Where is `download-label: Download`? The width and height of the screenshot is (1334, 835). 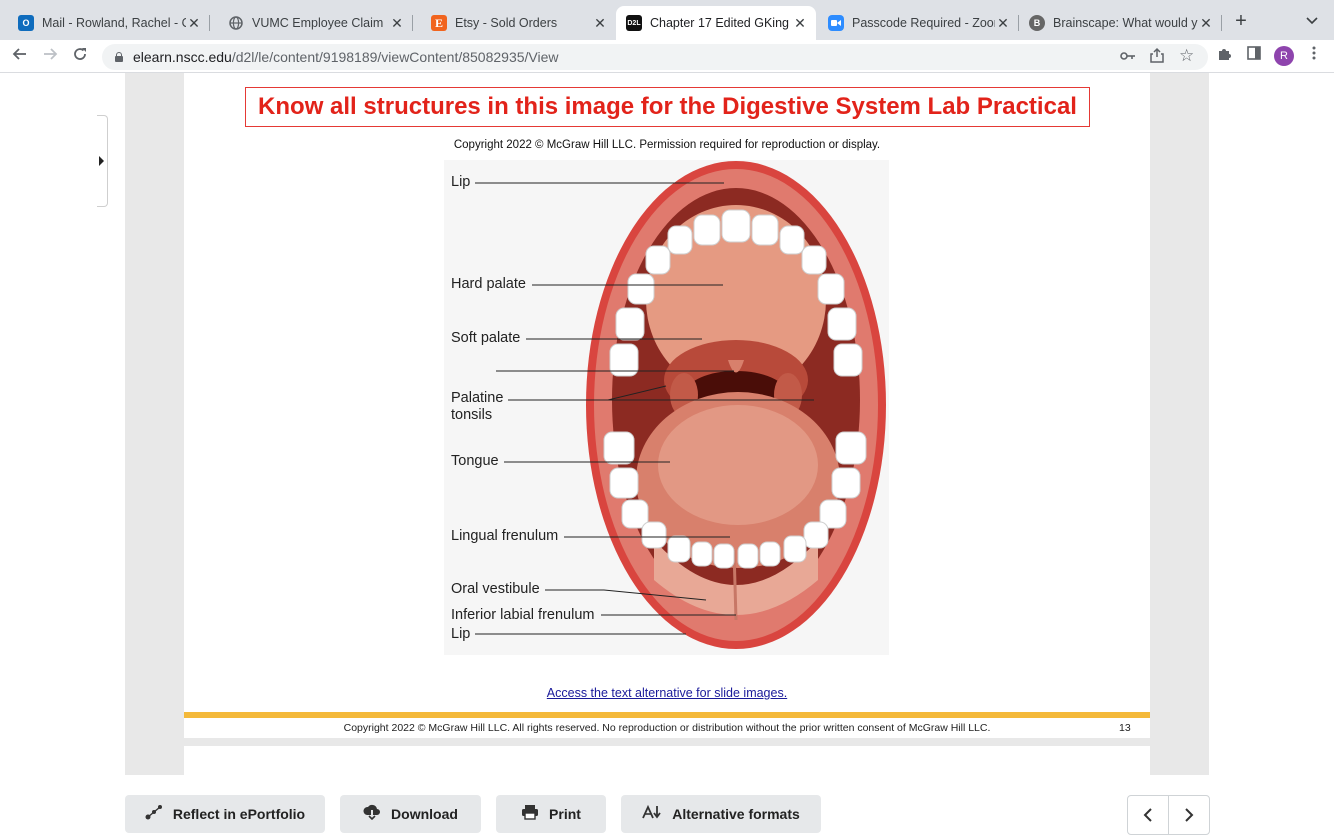 download-label: Download is located at coordinates (424, 814).